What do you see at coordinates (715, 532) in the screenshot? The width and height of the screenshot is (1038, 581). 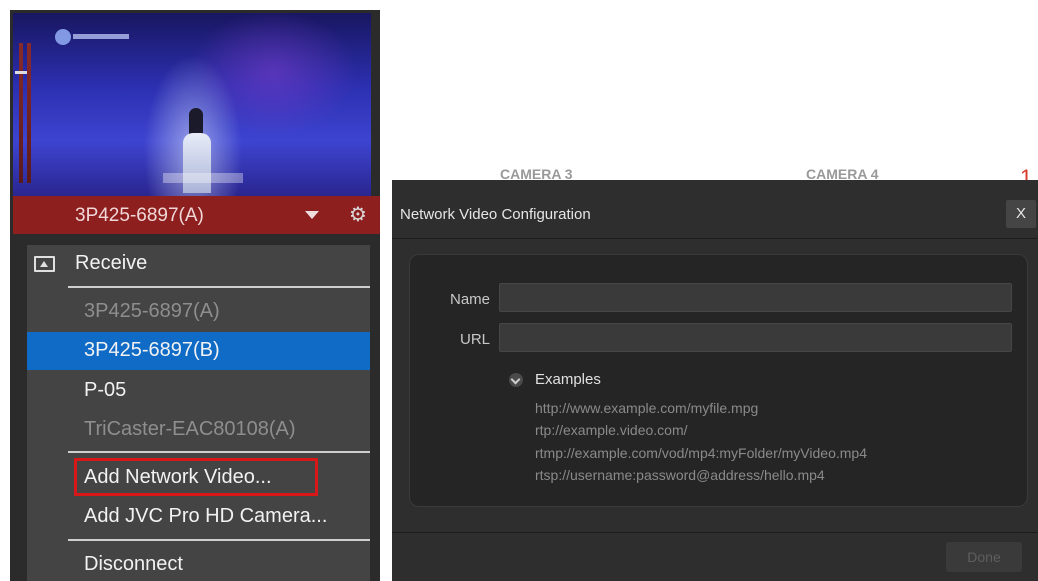 I see `footer-divider` at bounding box center [715, 532].